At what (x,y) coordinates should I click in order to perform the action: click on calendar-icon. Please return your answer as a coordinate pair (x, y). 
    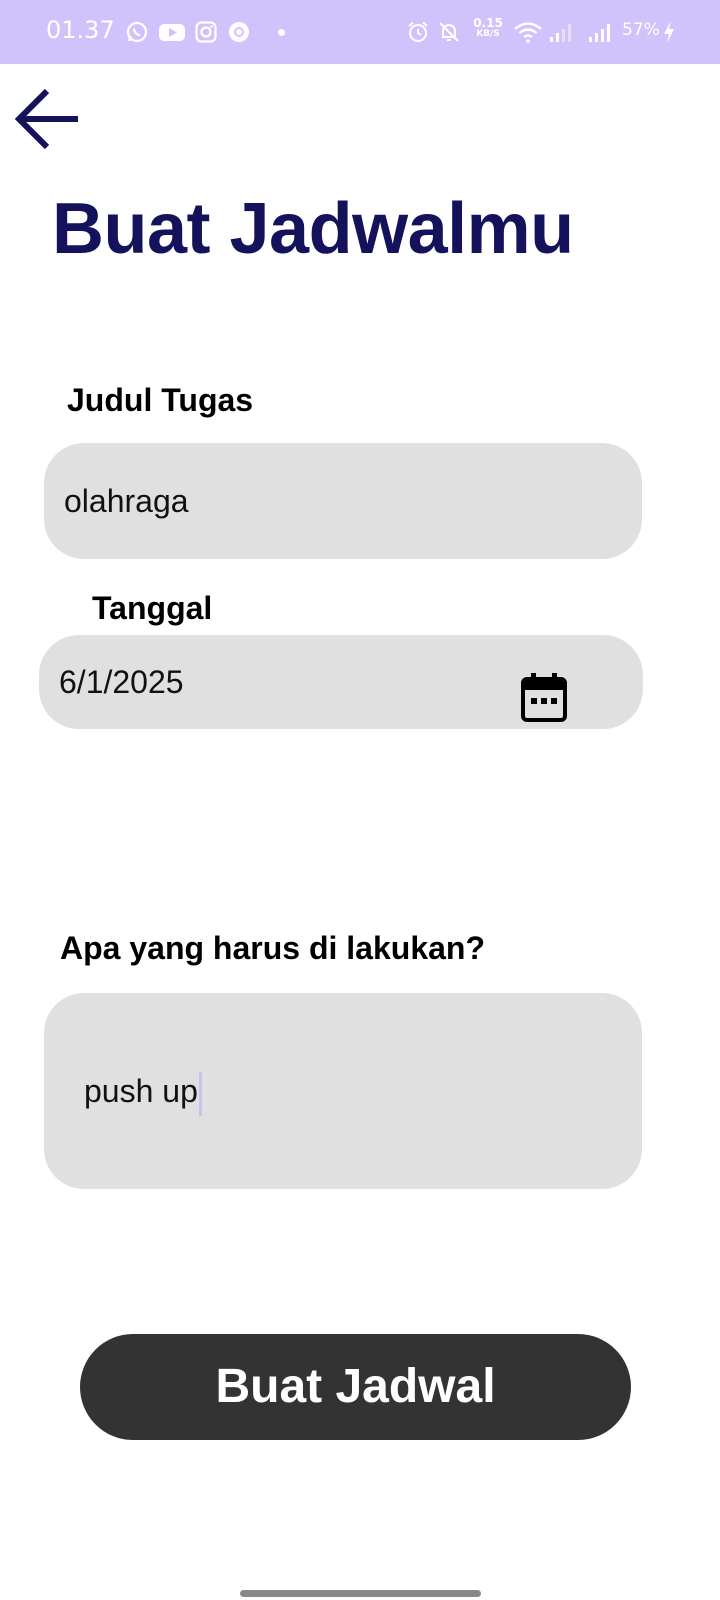
    Looking at the image, I should click on (544, 697).